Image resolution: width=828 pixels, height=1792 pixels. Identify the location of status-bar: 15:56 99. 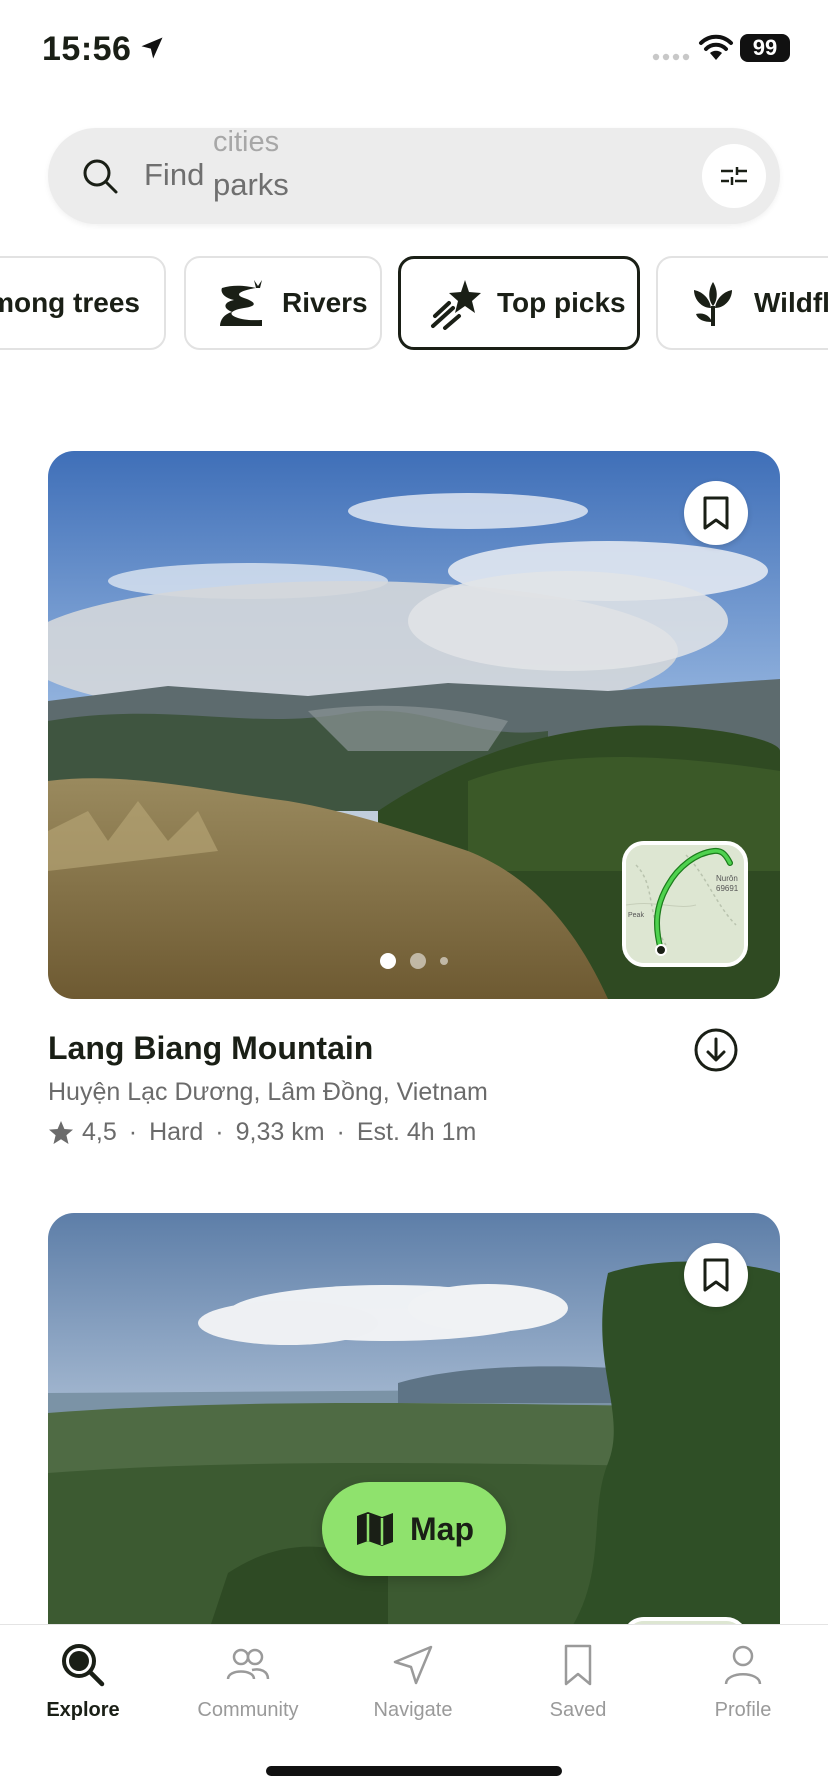
(414, 50).